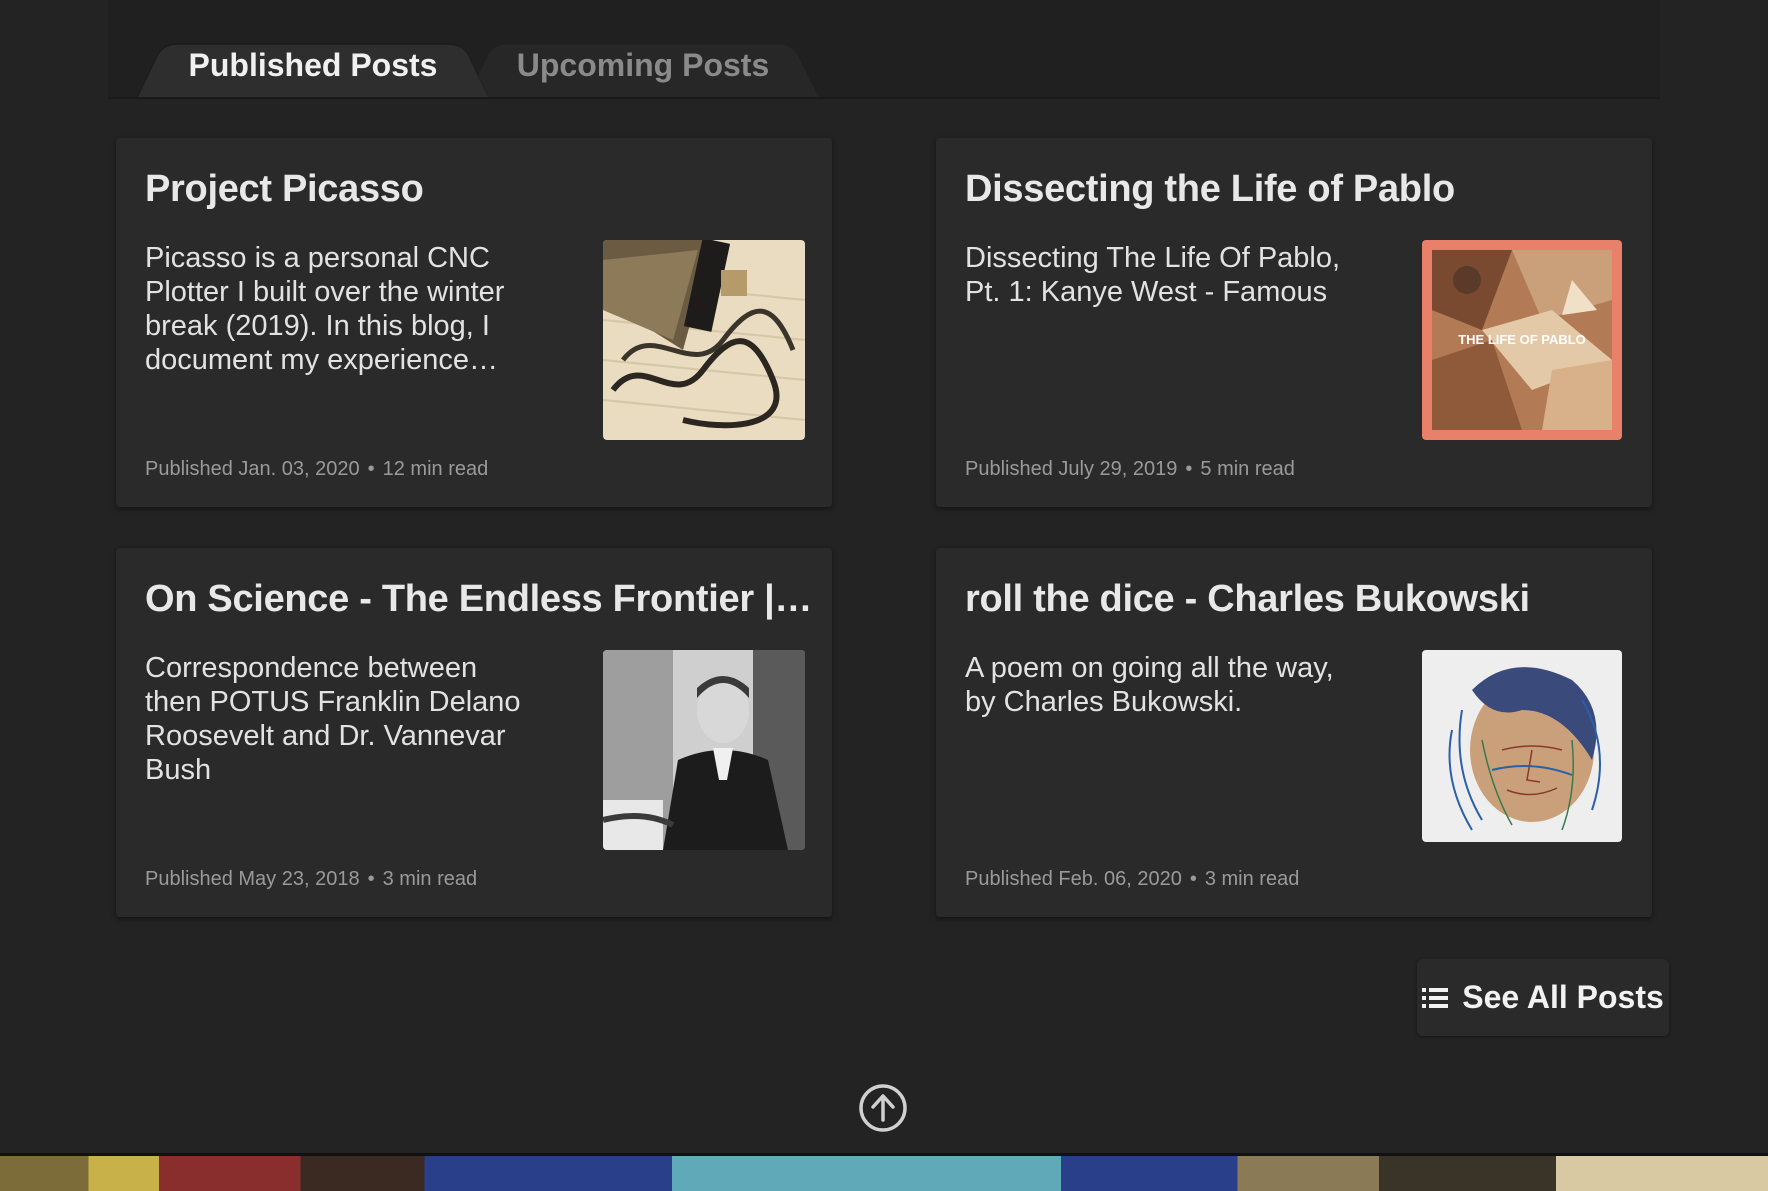  I want to click on album-cover-text: THE LIFE OF PABLO, so click(1522, 339).